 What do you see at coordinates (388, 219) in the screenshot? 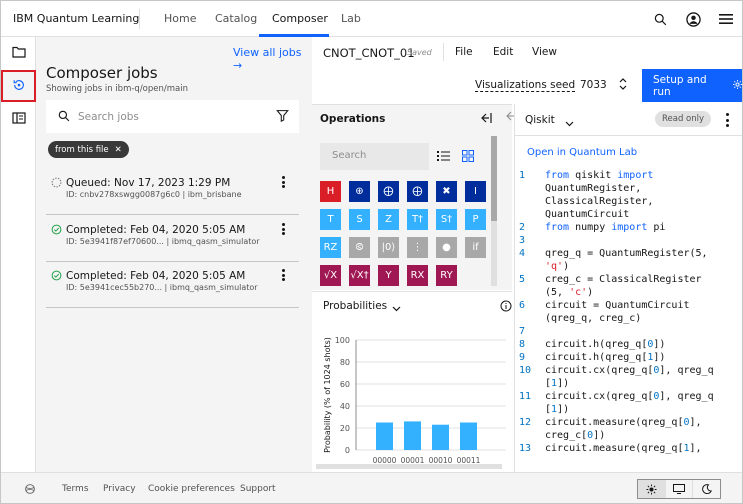
I see `gate-8: Z` at bounding box center [388, 219].